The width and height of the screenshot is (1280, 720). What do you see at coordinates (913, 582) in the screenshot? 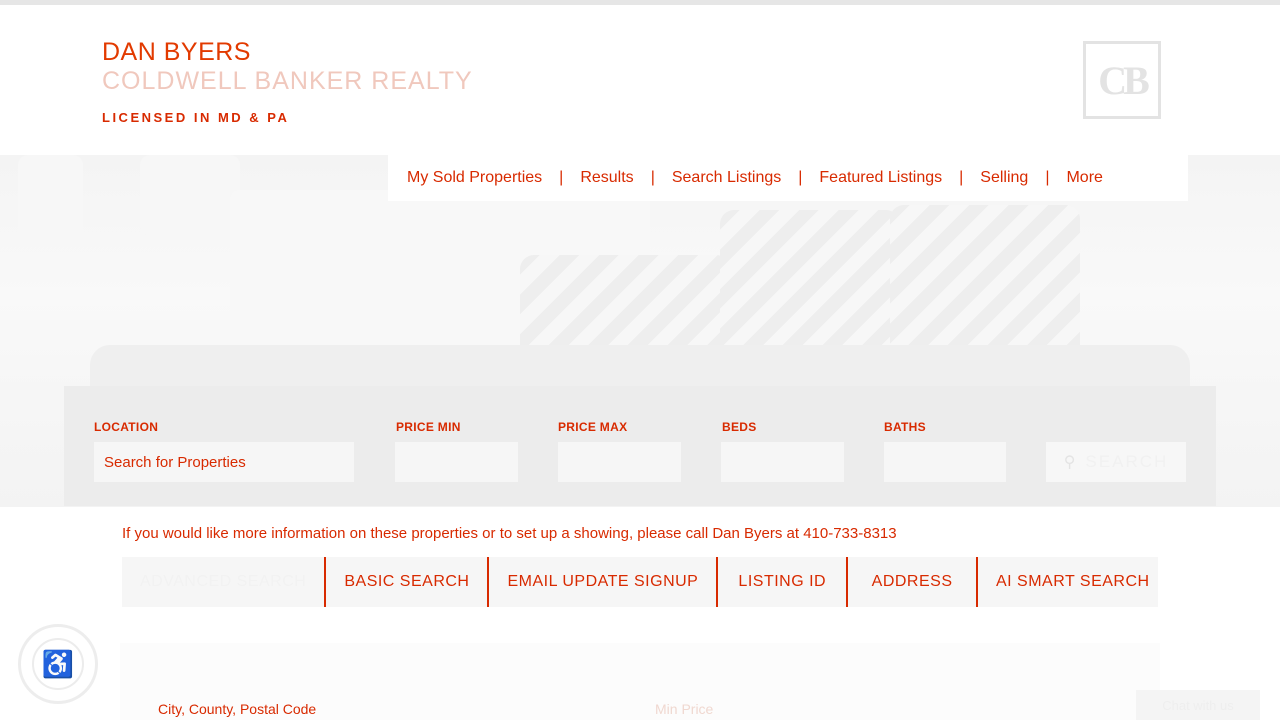
I see `tab-address: ADDRESS` at bounding box center [913, 582].